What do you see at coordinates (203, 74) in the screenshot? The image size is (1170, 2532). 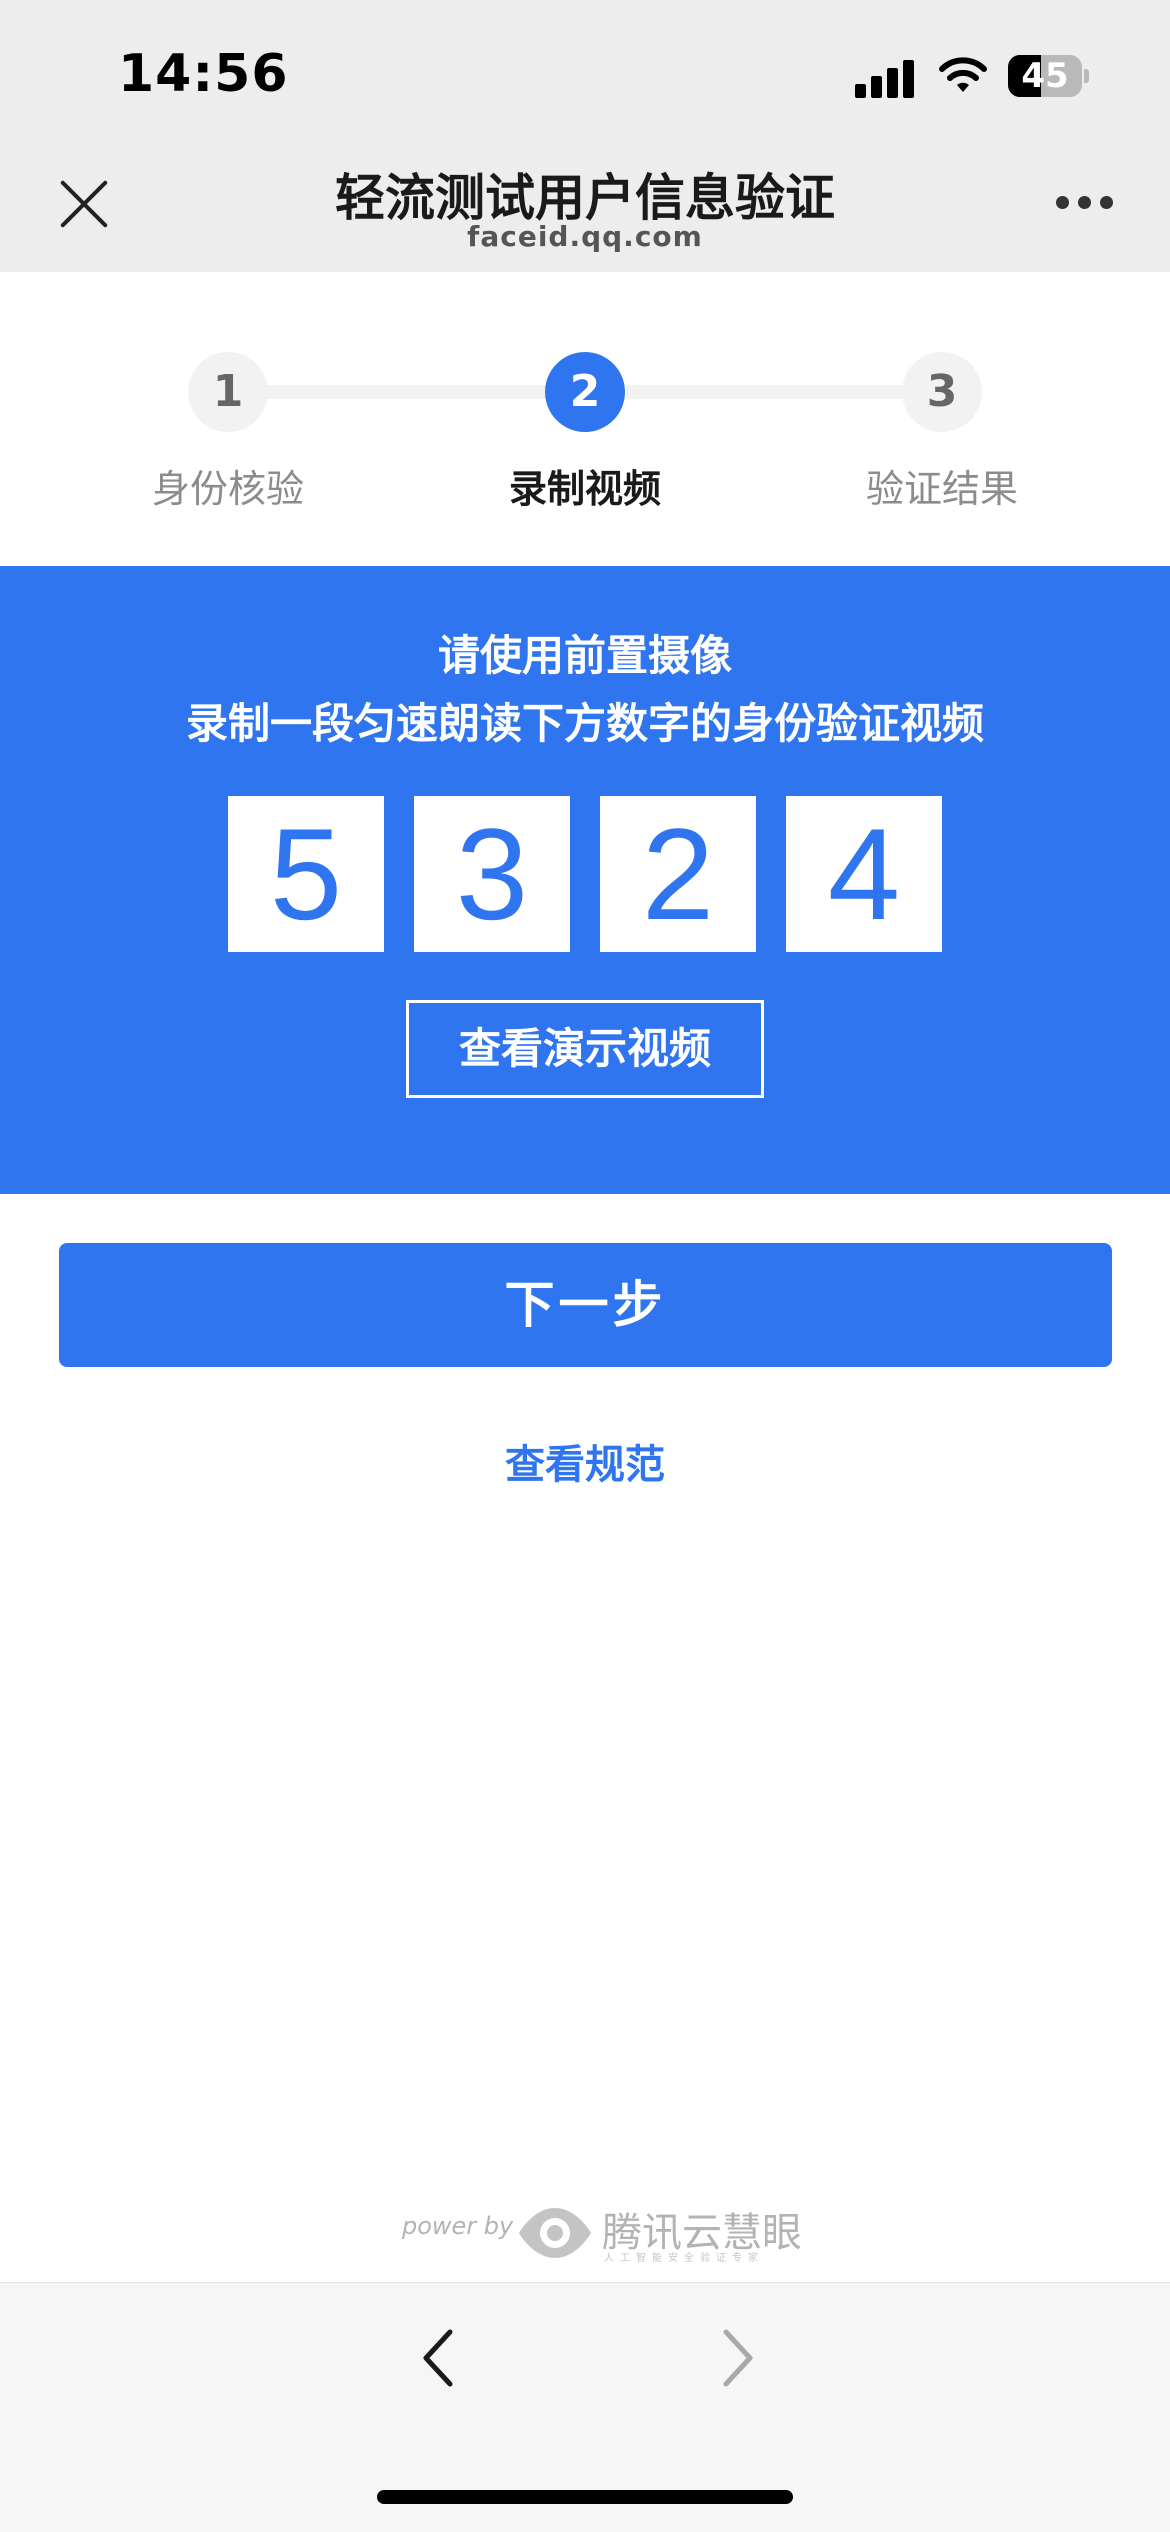 I see `status-time: 14:56` at bounding box center [203, 74].